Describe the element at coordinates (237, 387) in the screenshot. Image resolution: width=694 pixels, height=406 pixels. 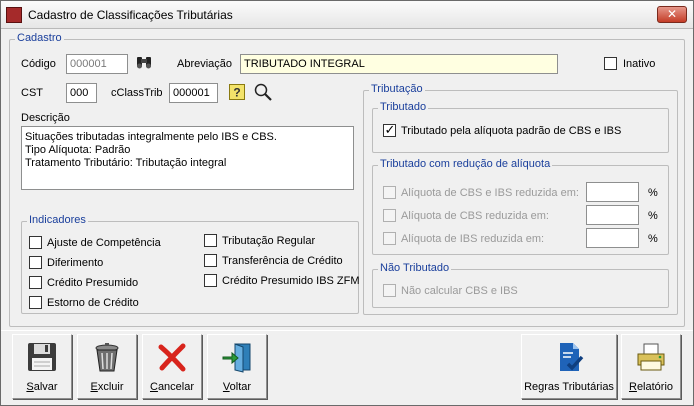
I see `voltar-caption: Voltar` at that location.